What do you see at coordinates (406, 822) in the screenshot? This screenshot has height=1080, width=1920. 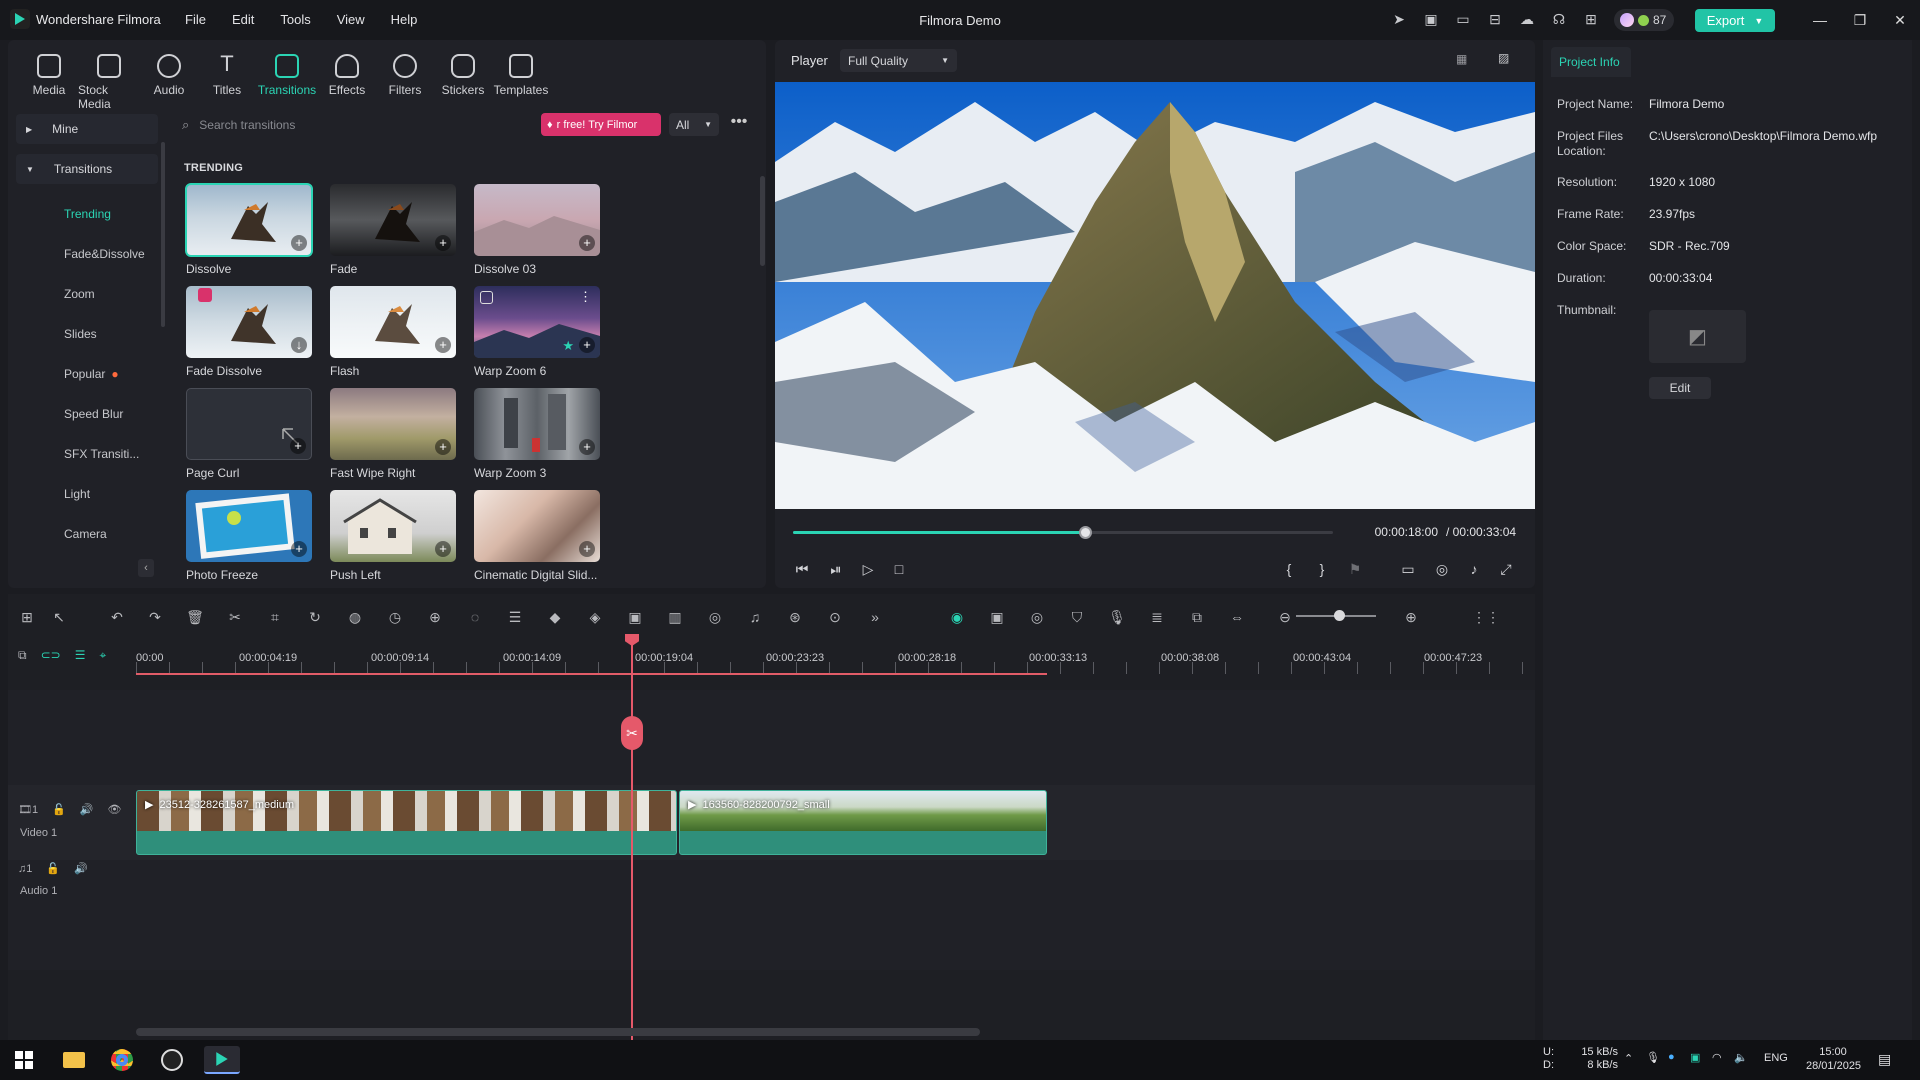 I see `video-clip: ▶ 23512-328261587_medium` at bounding box center [406, 822].